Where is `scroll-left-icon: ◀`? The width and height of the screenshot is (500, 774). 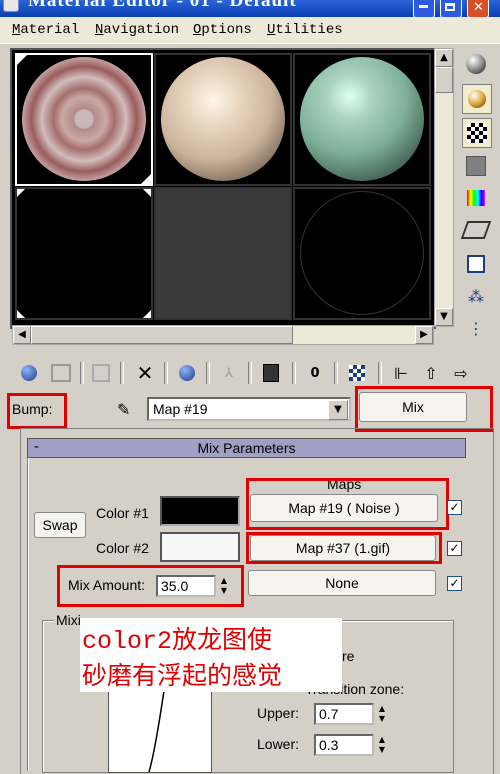 scroll-left-icon: ◀ is located at coordinates (22, 335).